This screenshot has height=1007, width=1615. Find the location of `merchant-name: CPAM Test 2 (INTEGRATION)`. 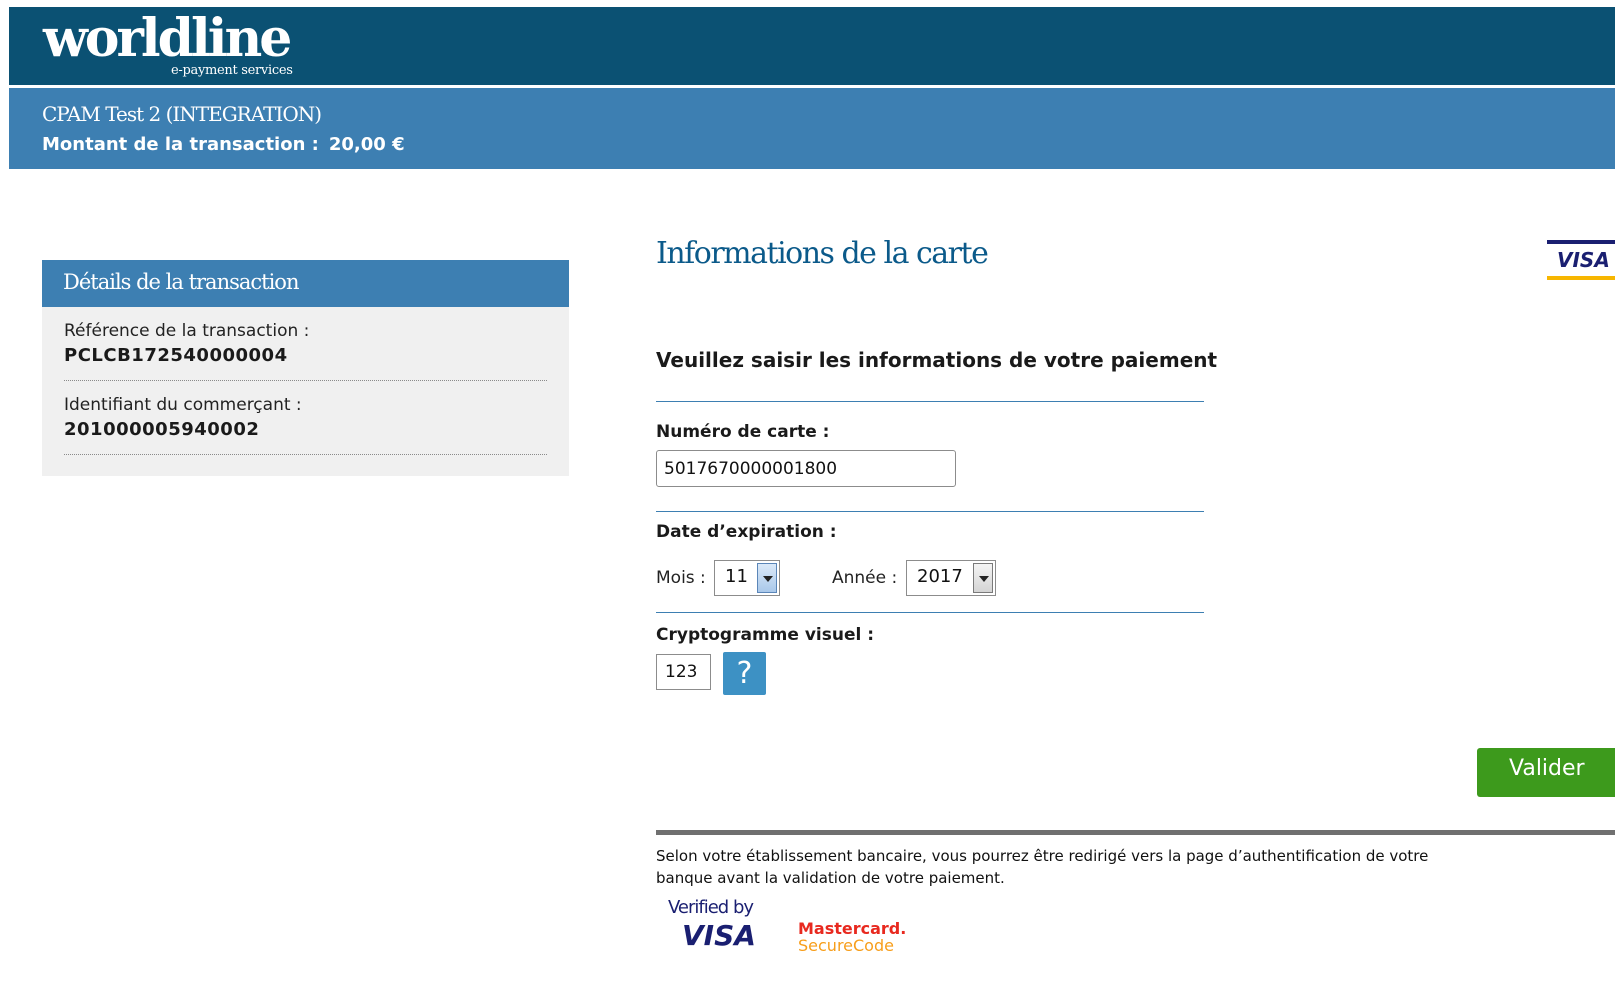

merchant-name: CPAM Test 2 (INTEGRATION) is located at coordinates (182, 114).